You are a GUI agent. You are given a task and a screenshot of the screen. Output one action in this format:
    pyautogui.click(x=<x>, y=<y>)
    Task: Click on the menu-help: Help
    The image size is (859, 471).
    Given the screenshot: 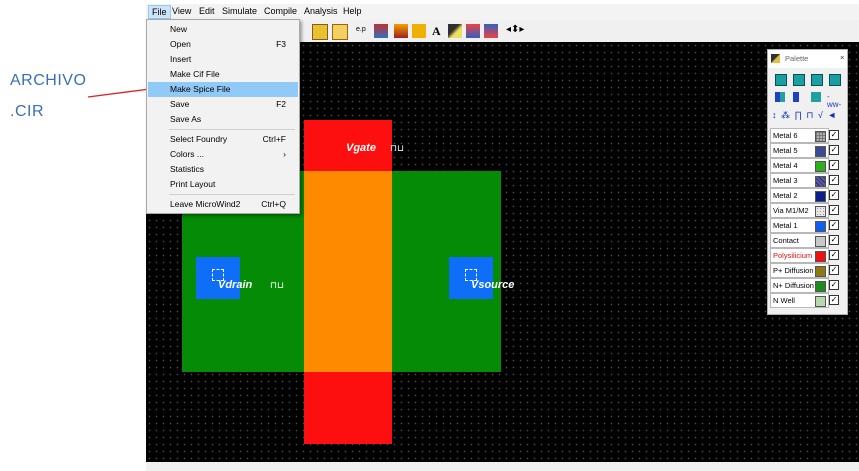 What is the action you would take?
    pyautogui.click(x=352, y=11)
    